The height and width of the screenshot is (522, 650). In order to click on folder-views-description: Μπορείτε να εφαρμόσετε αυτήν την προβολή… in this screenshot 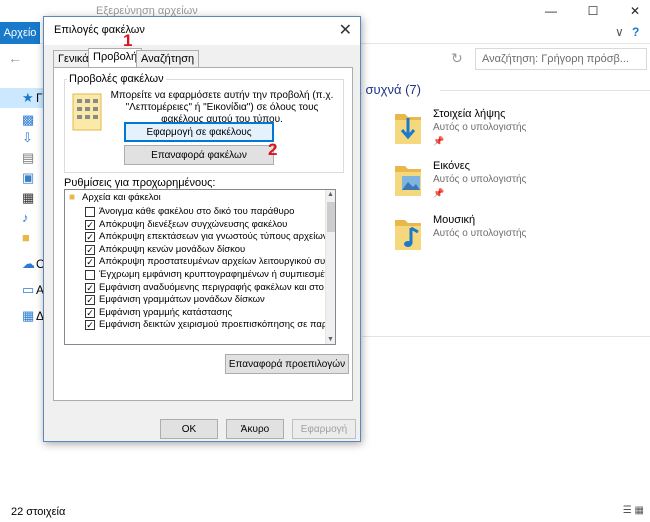, I will do `click(222, 107)`.